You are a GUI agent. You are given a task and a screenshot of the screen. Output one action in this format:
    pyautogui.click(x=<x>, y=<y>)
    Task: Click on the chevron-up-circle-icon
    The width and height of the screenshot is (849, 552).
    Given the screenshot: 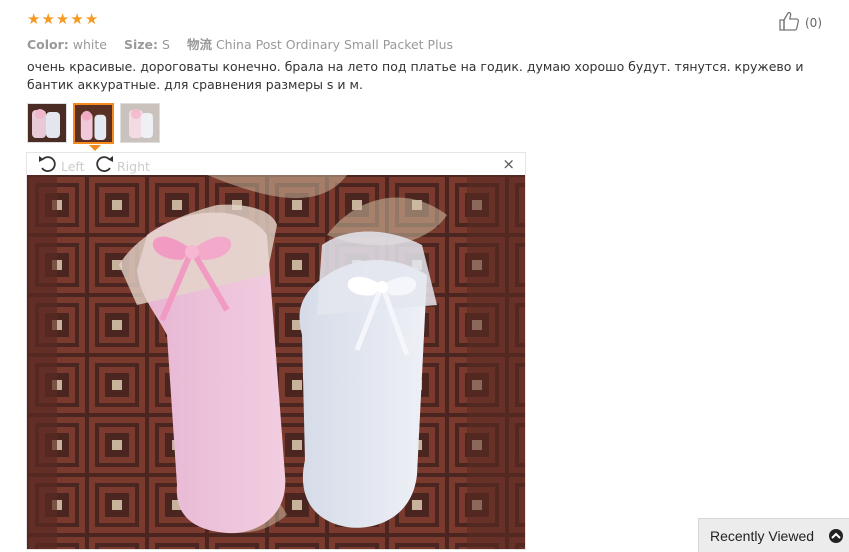 What is the action you would take?
    pyautogui.click(x=836, y=536)
    